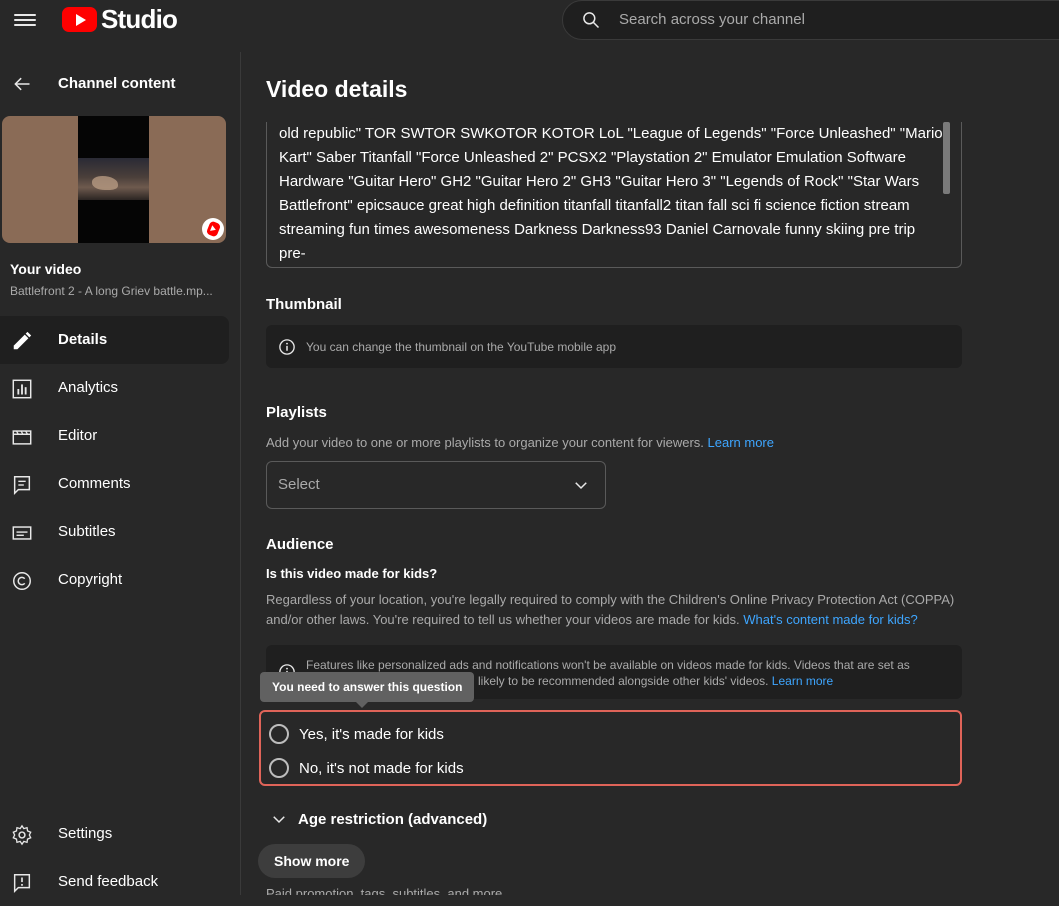 The image size is (1059, 906). I want to click on logo-text: Studio, so click(139, 19).